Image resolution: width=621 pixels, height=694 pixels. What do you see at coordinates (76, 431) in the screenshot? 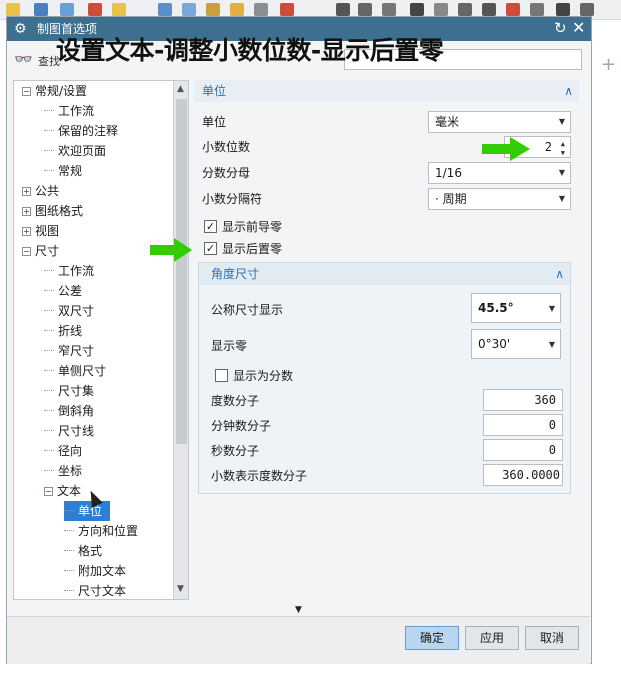
I see `tree-item-label: 尺寸线` at bounding box center [76, 431].